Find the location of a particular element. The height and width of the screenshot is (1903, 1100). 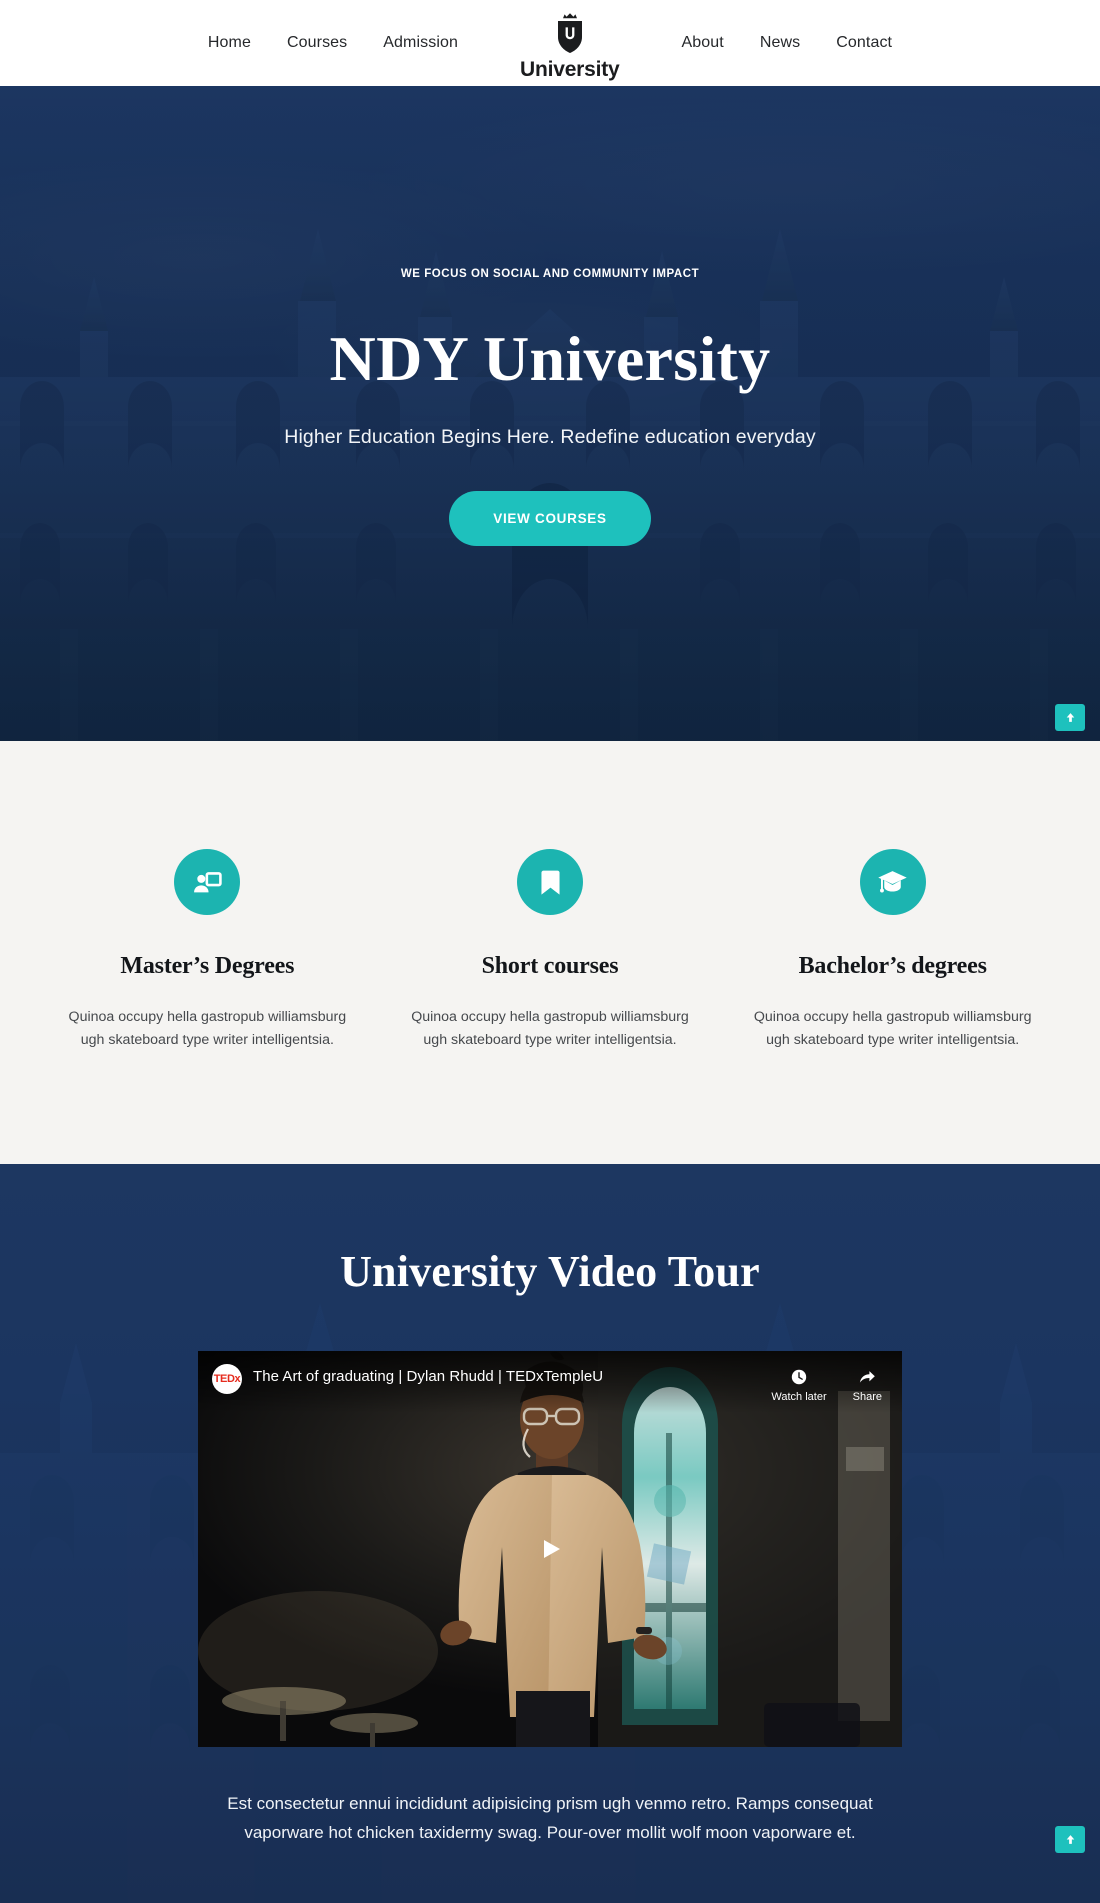

play-button is located at coordinates (550, 1549).